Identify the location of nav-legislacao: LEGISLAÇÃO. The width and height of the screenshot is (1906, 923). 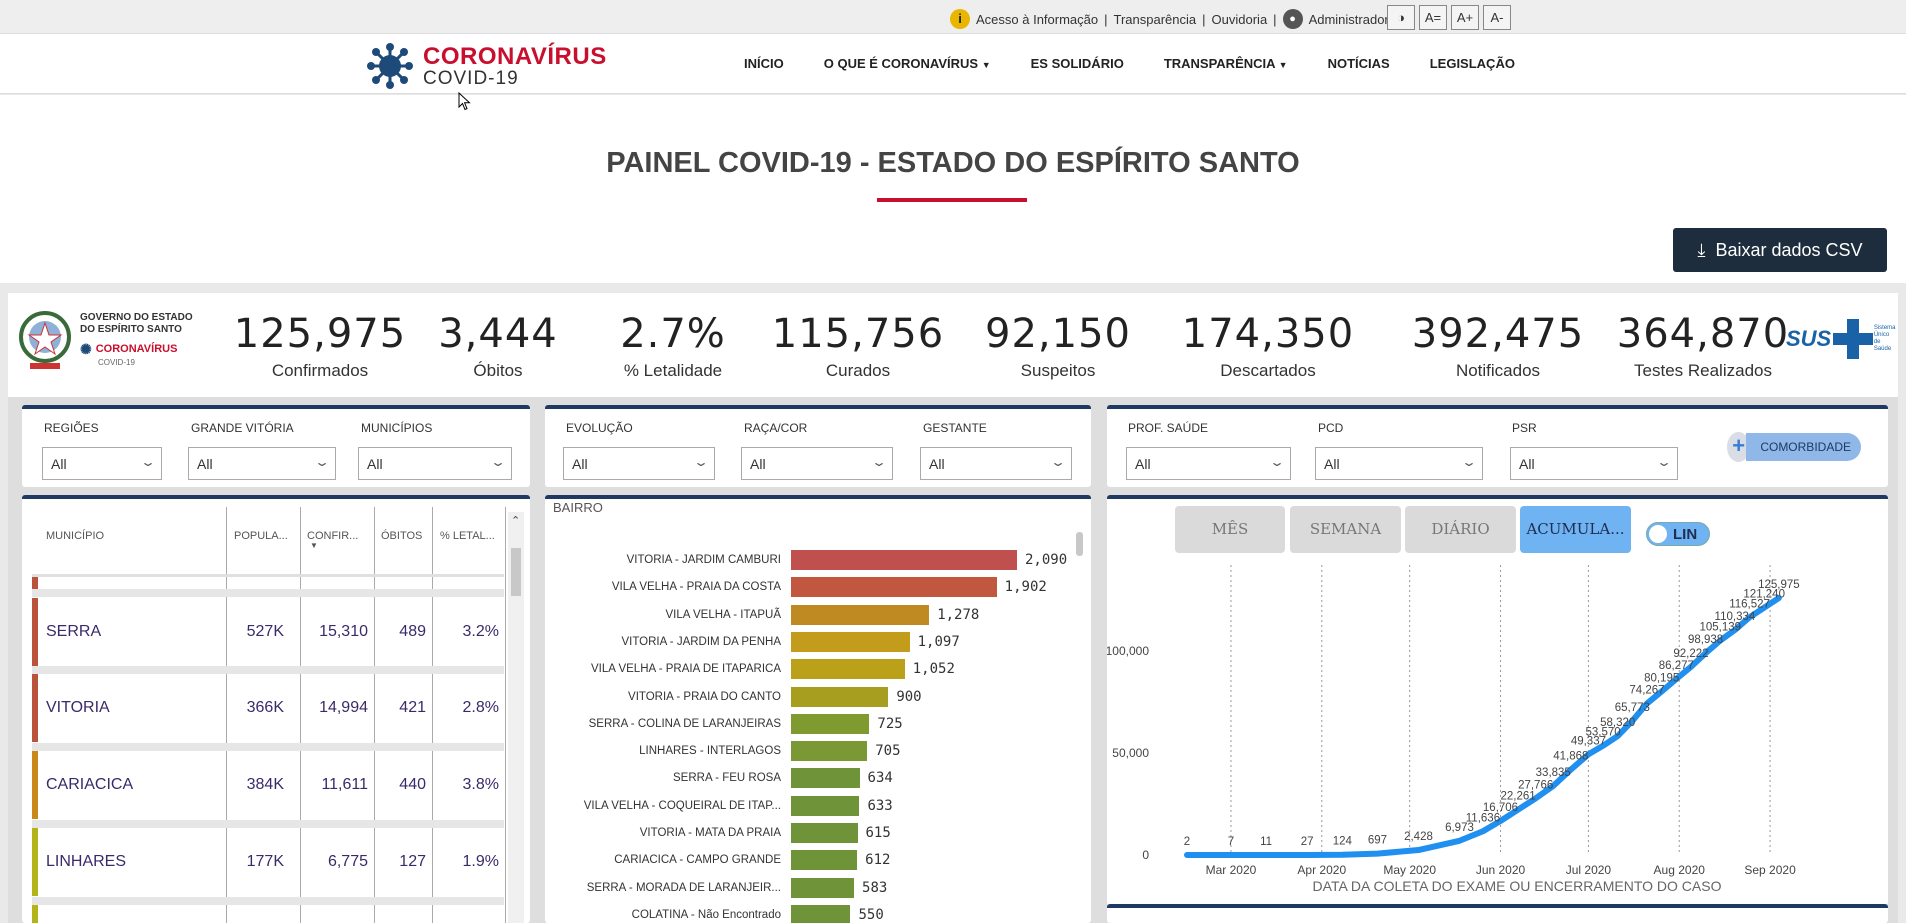
(1472, 63).